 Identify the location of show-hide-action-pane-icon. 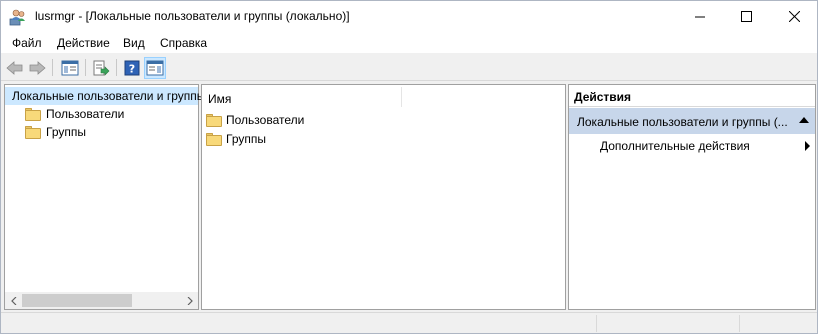
(155, 68).